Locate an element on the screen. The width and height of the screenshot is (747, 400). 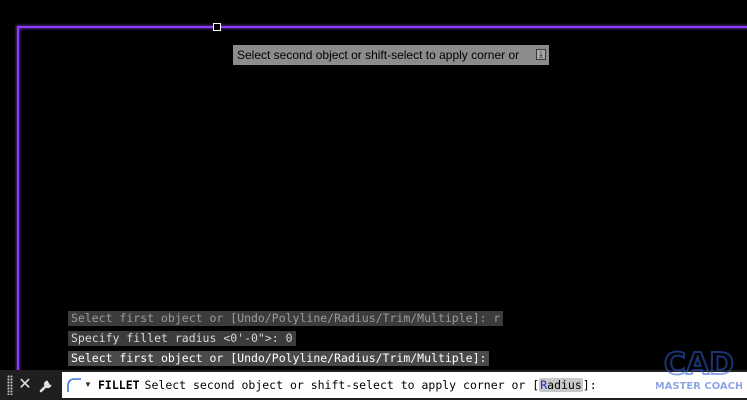
option-radius: Radius is located at coordinates (561, 385).